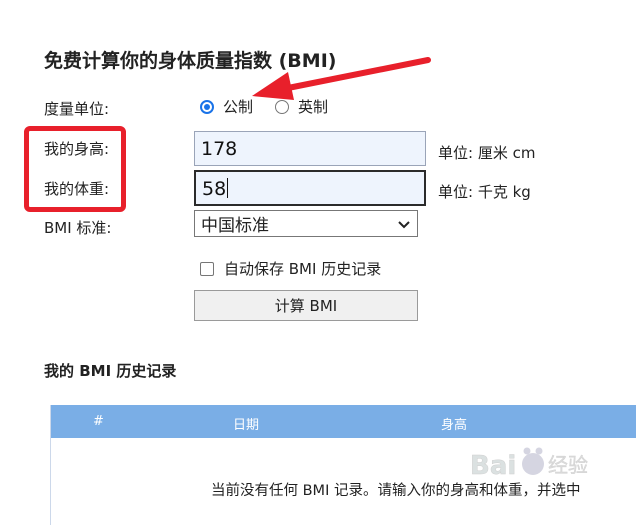 This screenshot has height=525, width=636. Describe the element at coordinates (110, 371) in the screenshot. I see `history-title: 我的 BMI 历史记录` at that location.